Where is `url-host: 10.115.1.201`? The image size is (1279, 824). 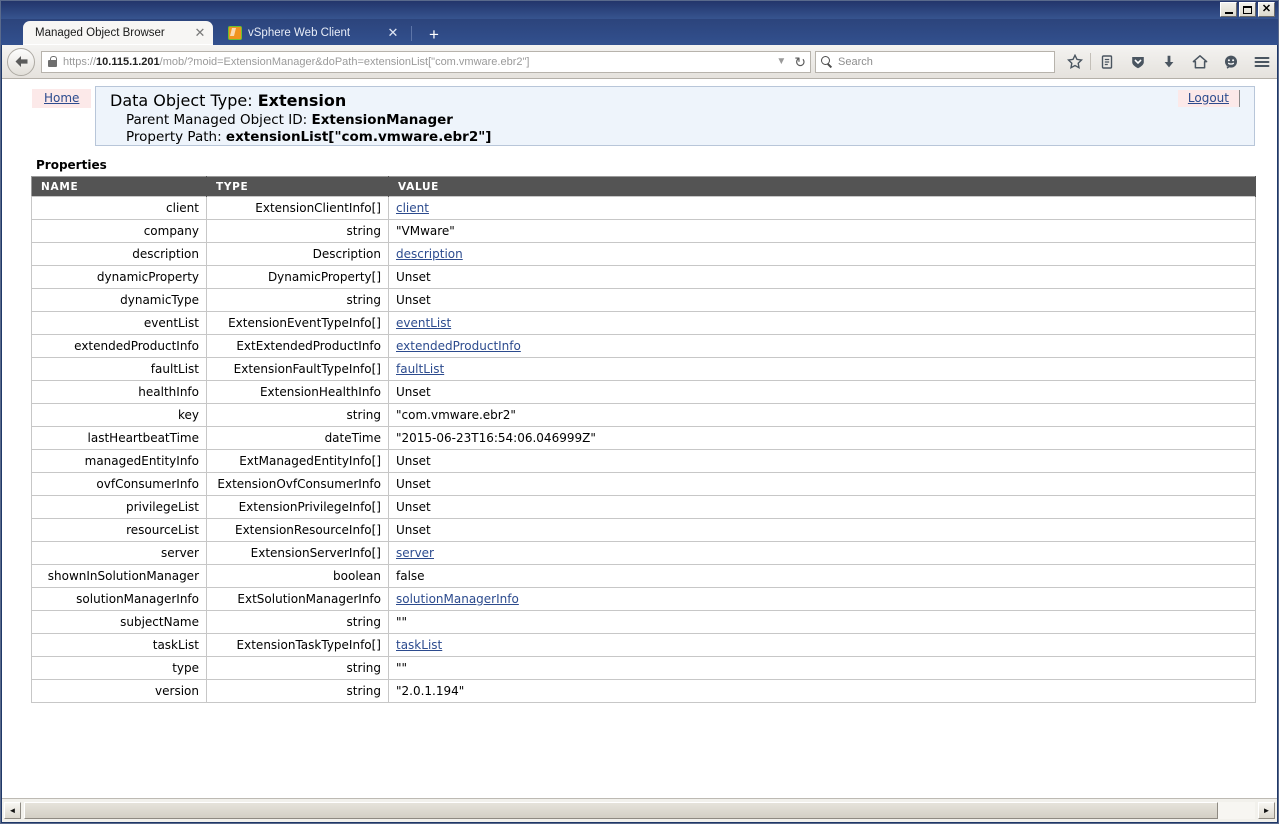 url-host: 10.115.1.201 is located at coordinates (128, 61).